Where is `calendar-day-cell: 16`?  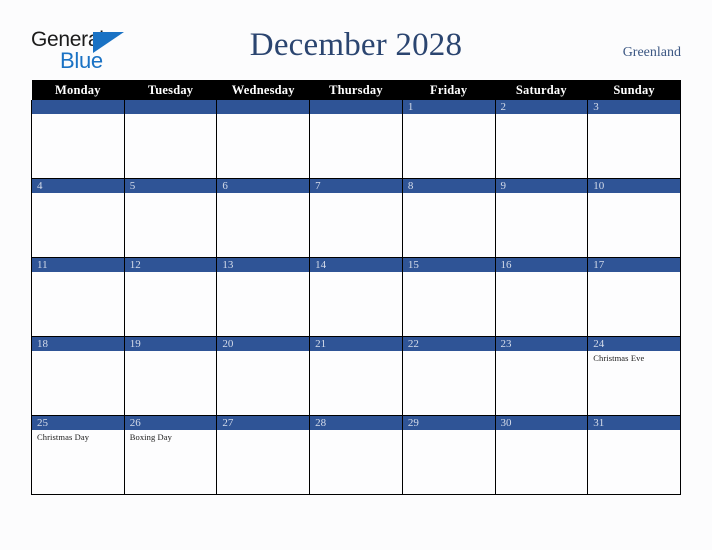
calendar-day-cell: 16 is located at coordinates (541, 297).